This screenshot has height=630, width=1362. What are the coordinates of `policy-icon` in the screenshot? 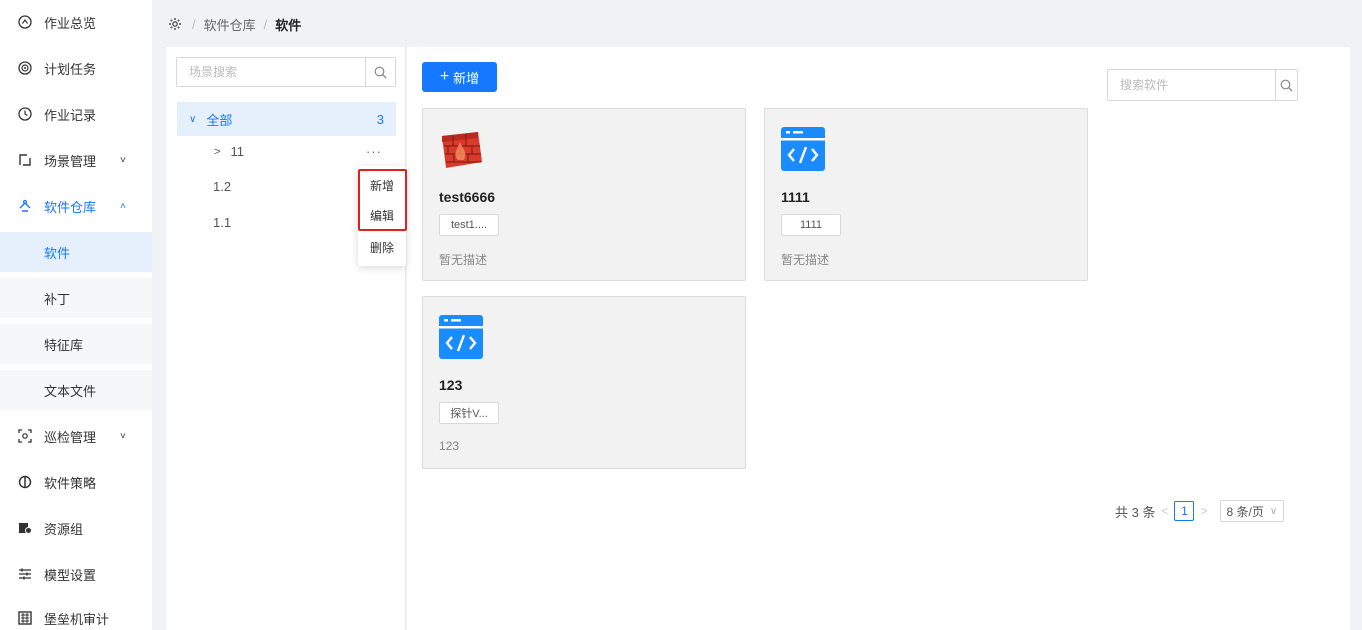 It's located at (25, 482).